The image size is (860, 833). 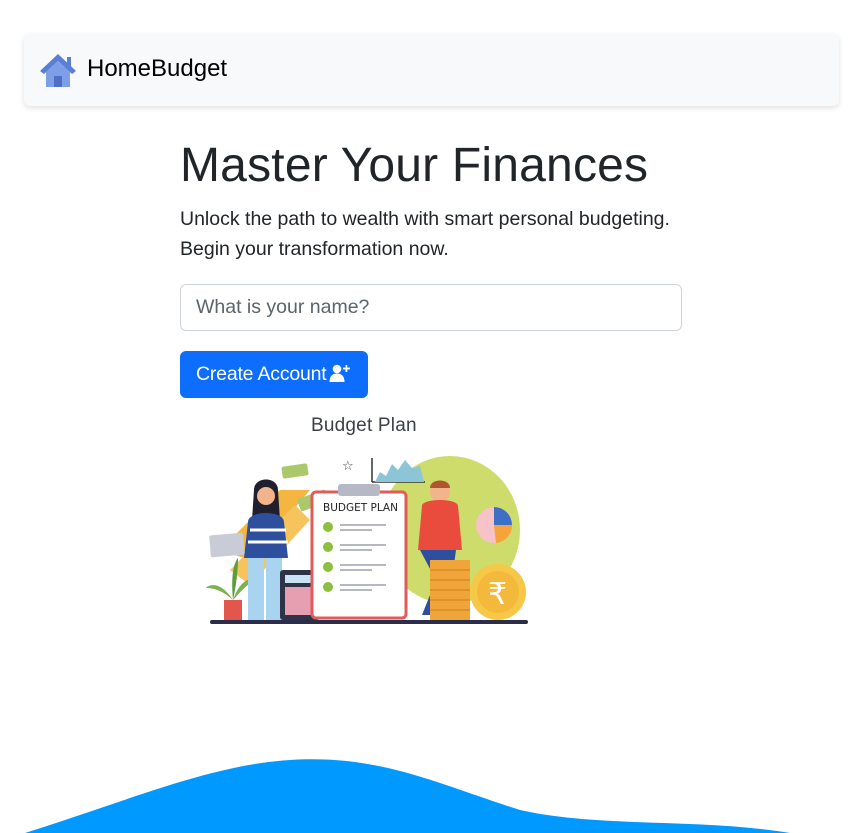 I want to click on woman-figure, so click(x=248, y=549).